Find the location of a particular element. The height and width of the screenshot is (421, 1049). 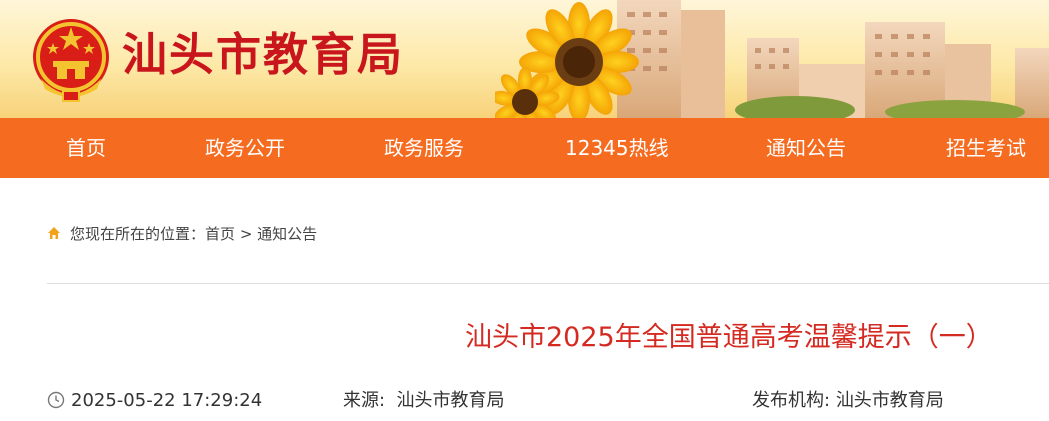

header-banner-image is located at coordinates (772, 59).